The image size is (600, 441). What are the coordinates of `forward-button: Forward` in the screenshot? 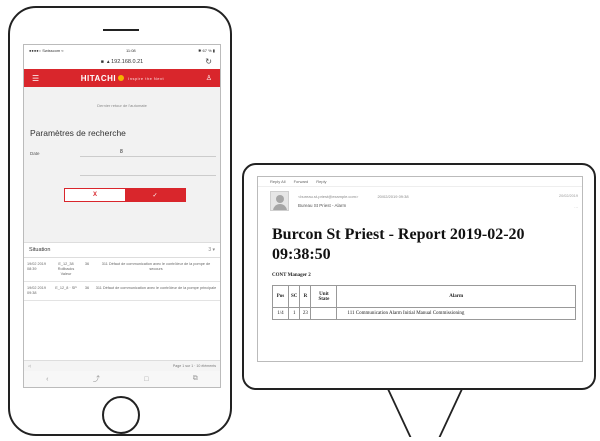 It's located at (301, 181).